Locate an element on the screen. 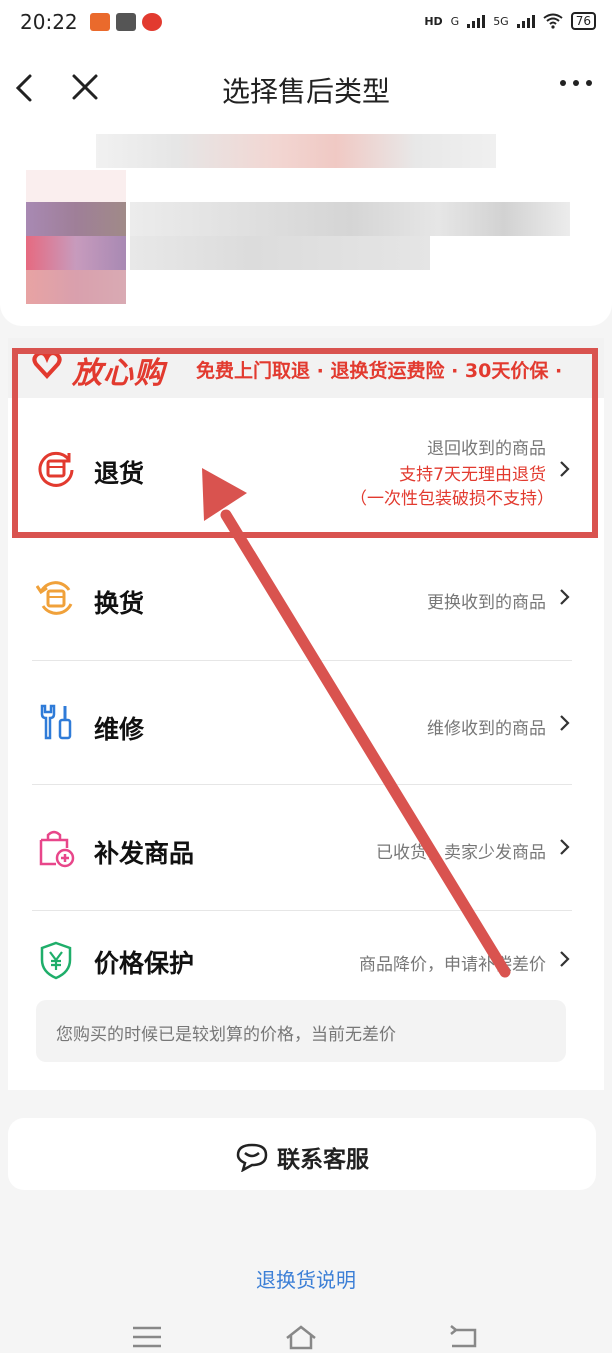  option-description: 退回收到的商品 is located at coordinates (486, 449).